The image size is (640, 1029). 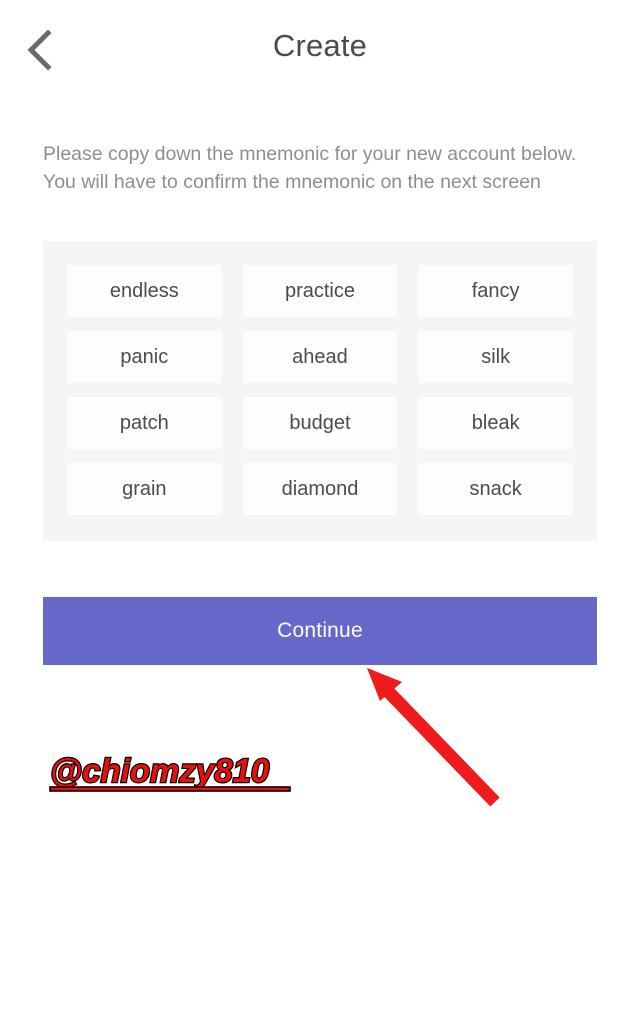 What do you see at coordinates (320, 489) in the screenshot?
I see `mnemonic-word: diamond` at bounding box center [320, 489].